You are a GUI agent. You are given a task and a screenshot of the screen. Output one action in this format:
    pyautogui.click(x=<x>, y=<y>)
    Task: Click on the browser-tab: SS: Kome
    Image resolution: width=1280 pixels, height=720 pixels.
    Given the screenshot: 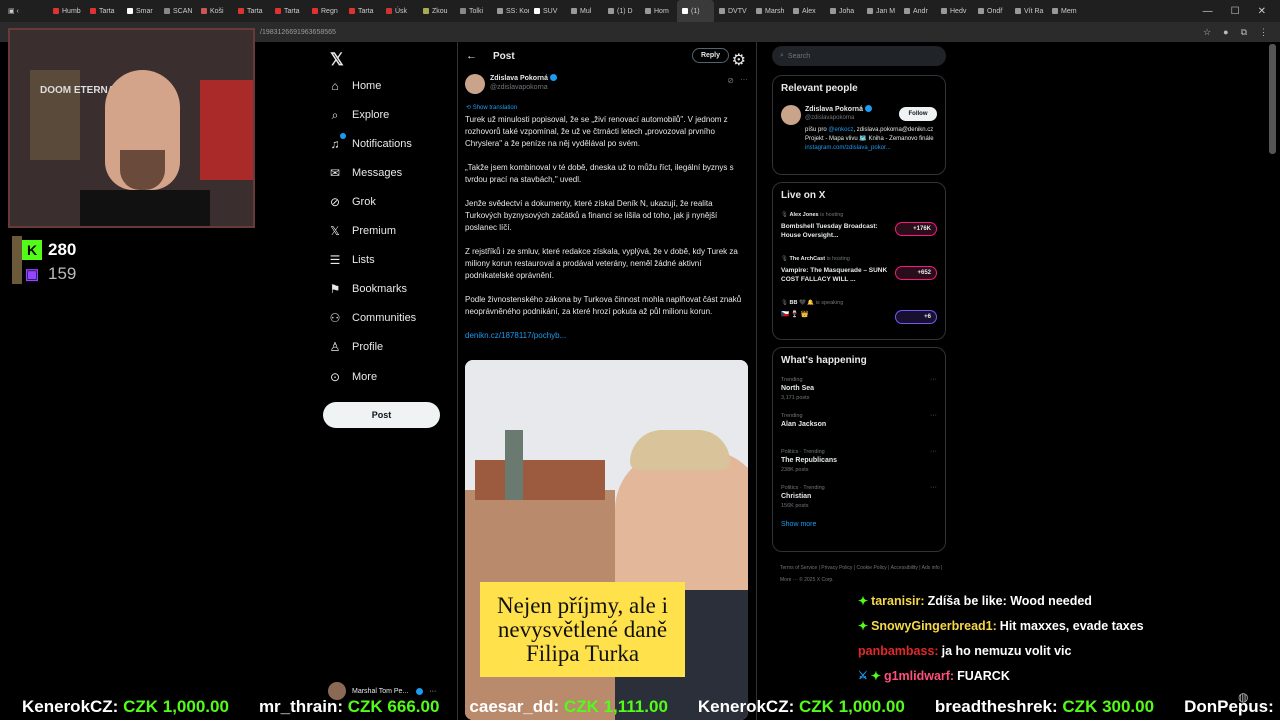 What is the action you would take?
    pyautogui.click(x=510, y=11)
    